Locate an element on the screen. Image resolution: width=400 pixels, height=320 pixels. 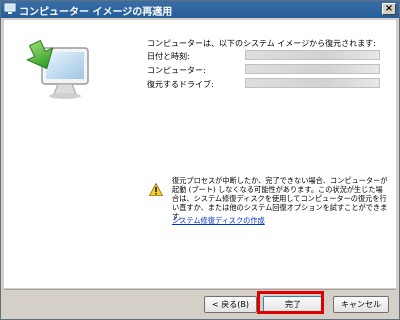
finish-button-highlight is located at coordinates (290, 302).